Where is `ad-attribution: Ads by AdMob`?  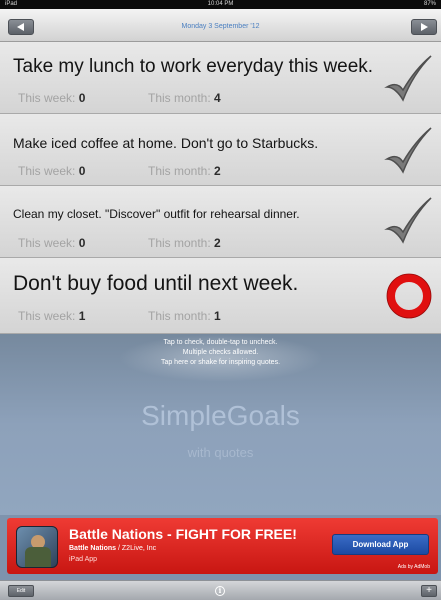
ad-attribution: Ads by AdMob is located at coordinates (413, 567).